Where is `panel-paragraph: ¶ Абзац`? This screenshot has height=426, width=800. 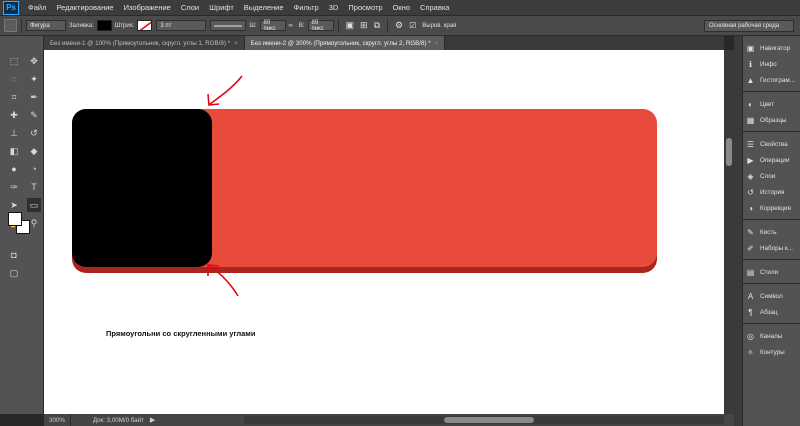 panel-paragraph: ¶ Абзац is located at coordinates (771, 312).